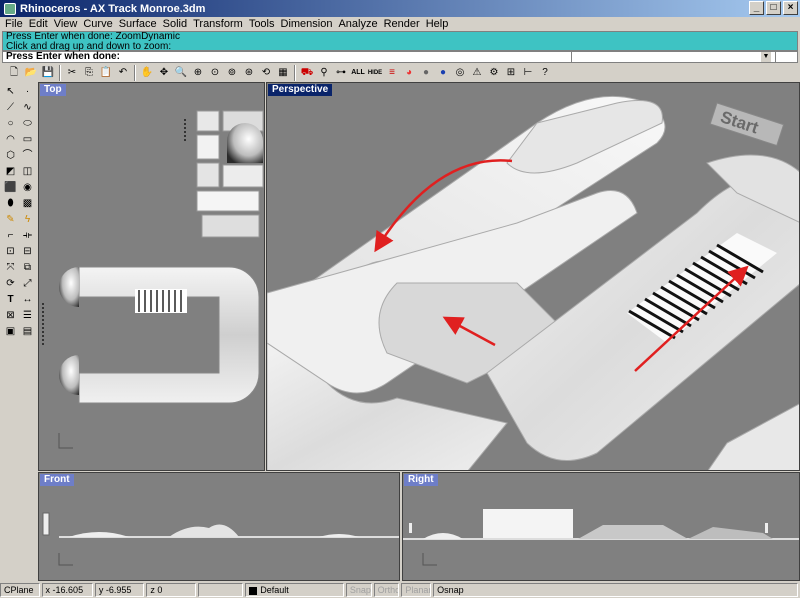 This screenshot has width=800, height=598. What do you see at coordinates (545, 73) in the screenshot?
I see `help-icon: ?` at bounding box center [545, 73].